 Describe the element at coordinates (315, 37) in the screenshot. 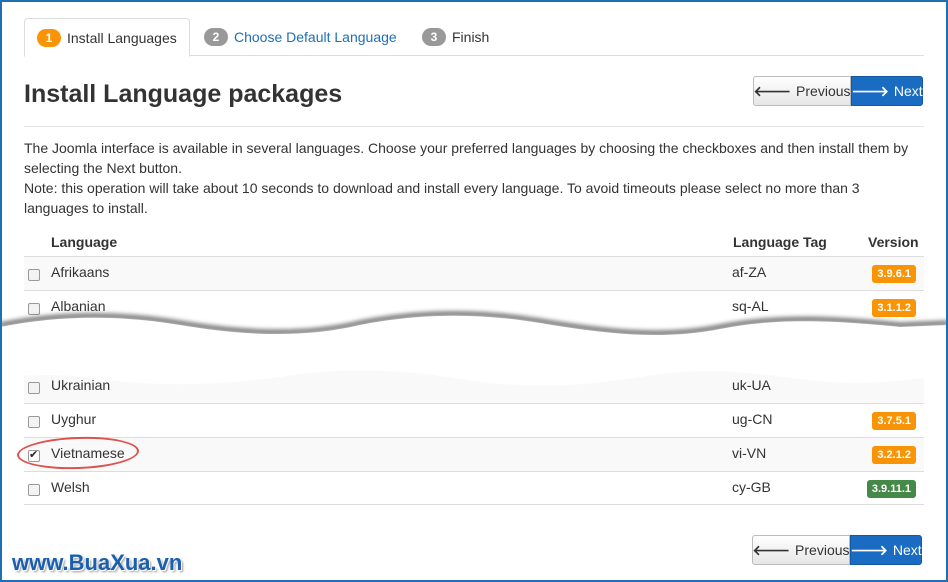

I see `tab-label: Choose Default Language` at that location.